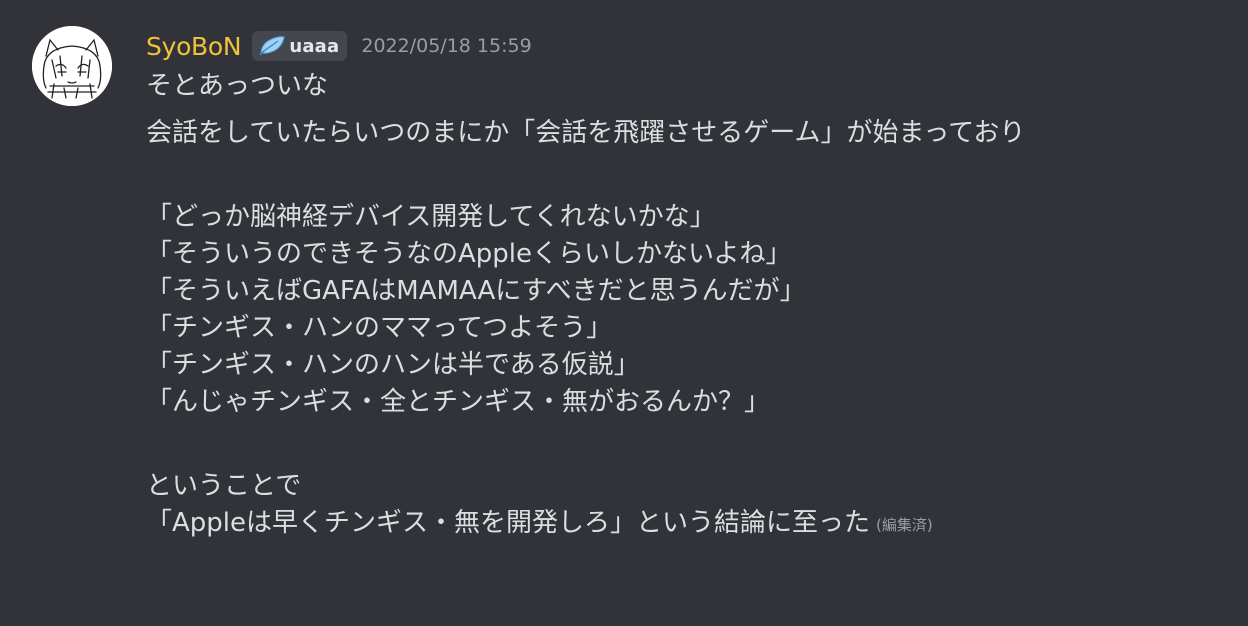 This screenshot has height=626, width=1248. I want to click on message-line: 「そういうのできそうなのAppleくらいしかないよね」, so click(469, 254).